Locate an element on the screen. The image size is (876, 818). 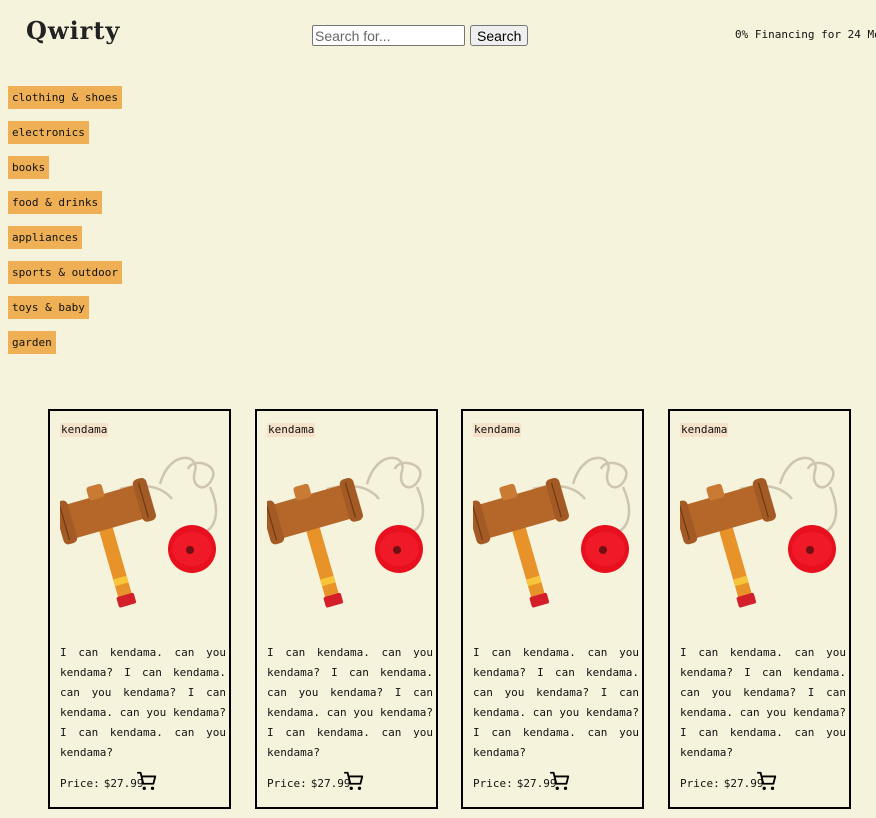
category-food-drinks: food & drinks is located at coordinates (55, 202).